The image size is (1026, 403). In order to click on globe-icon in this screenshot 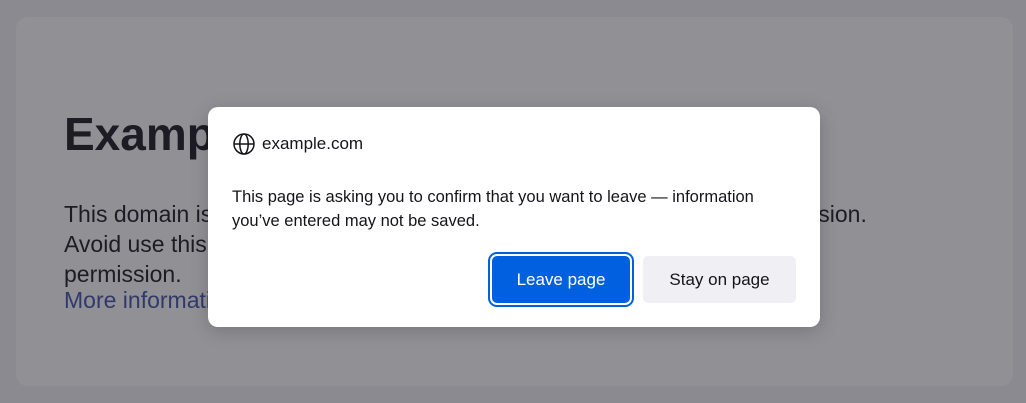, I will do `click(244, 144)`.